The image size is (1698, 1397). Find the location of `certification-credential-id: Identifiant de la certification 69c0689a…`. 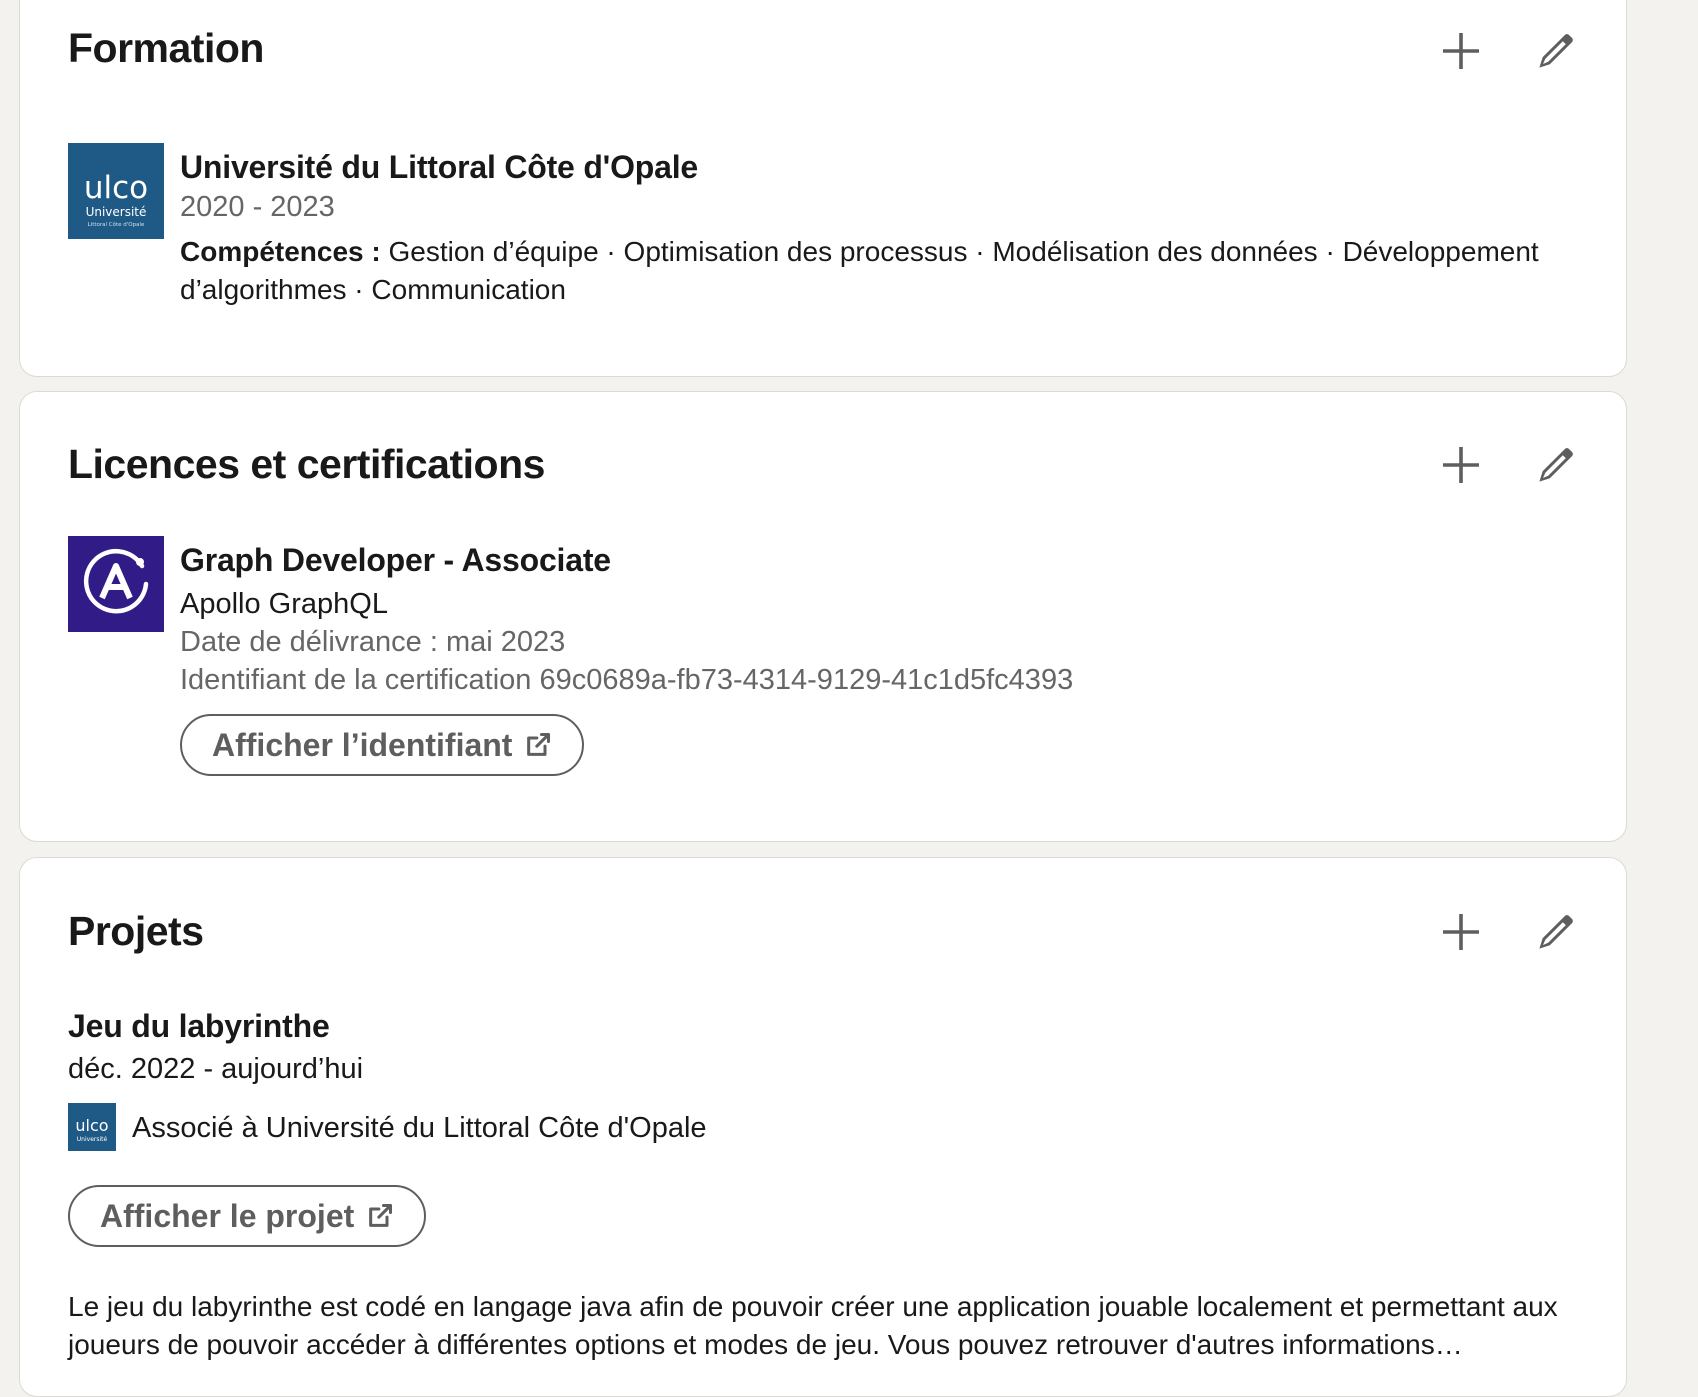

certification-credential-id: Identifiant de la certification 69c0689a… is located at coordinates (627, 680).